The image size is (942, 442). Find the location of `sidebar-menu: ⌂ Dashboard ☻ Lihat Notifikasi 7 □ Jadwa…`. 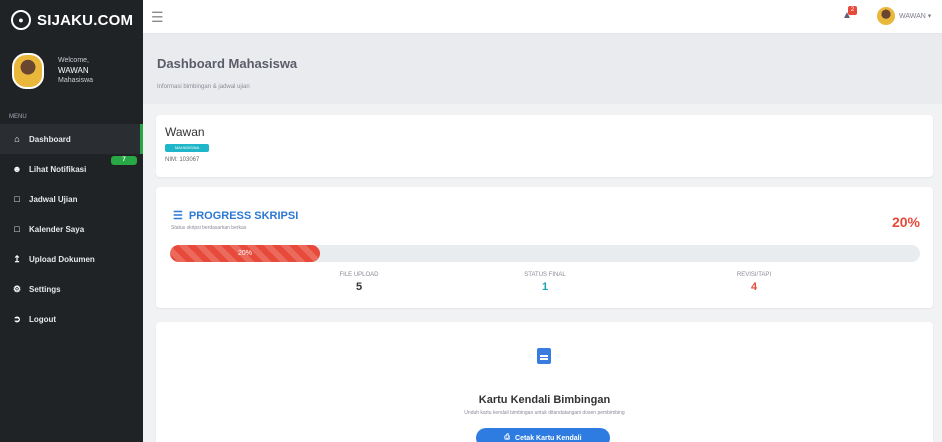

sidebar-menu: ⌂ Dashboard ☻ Lihat Notifikasi 7 □ Jadwa… is located at coordinates (71, 229).